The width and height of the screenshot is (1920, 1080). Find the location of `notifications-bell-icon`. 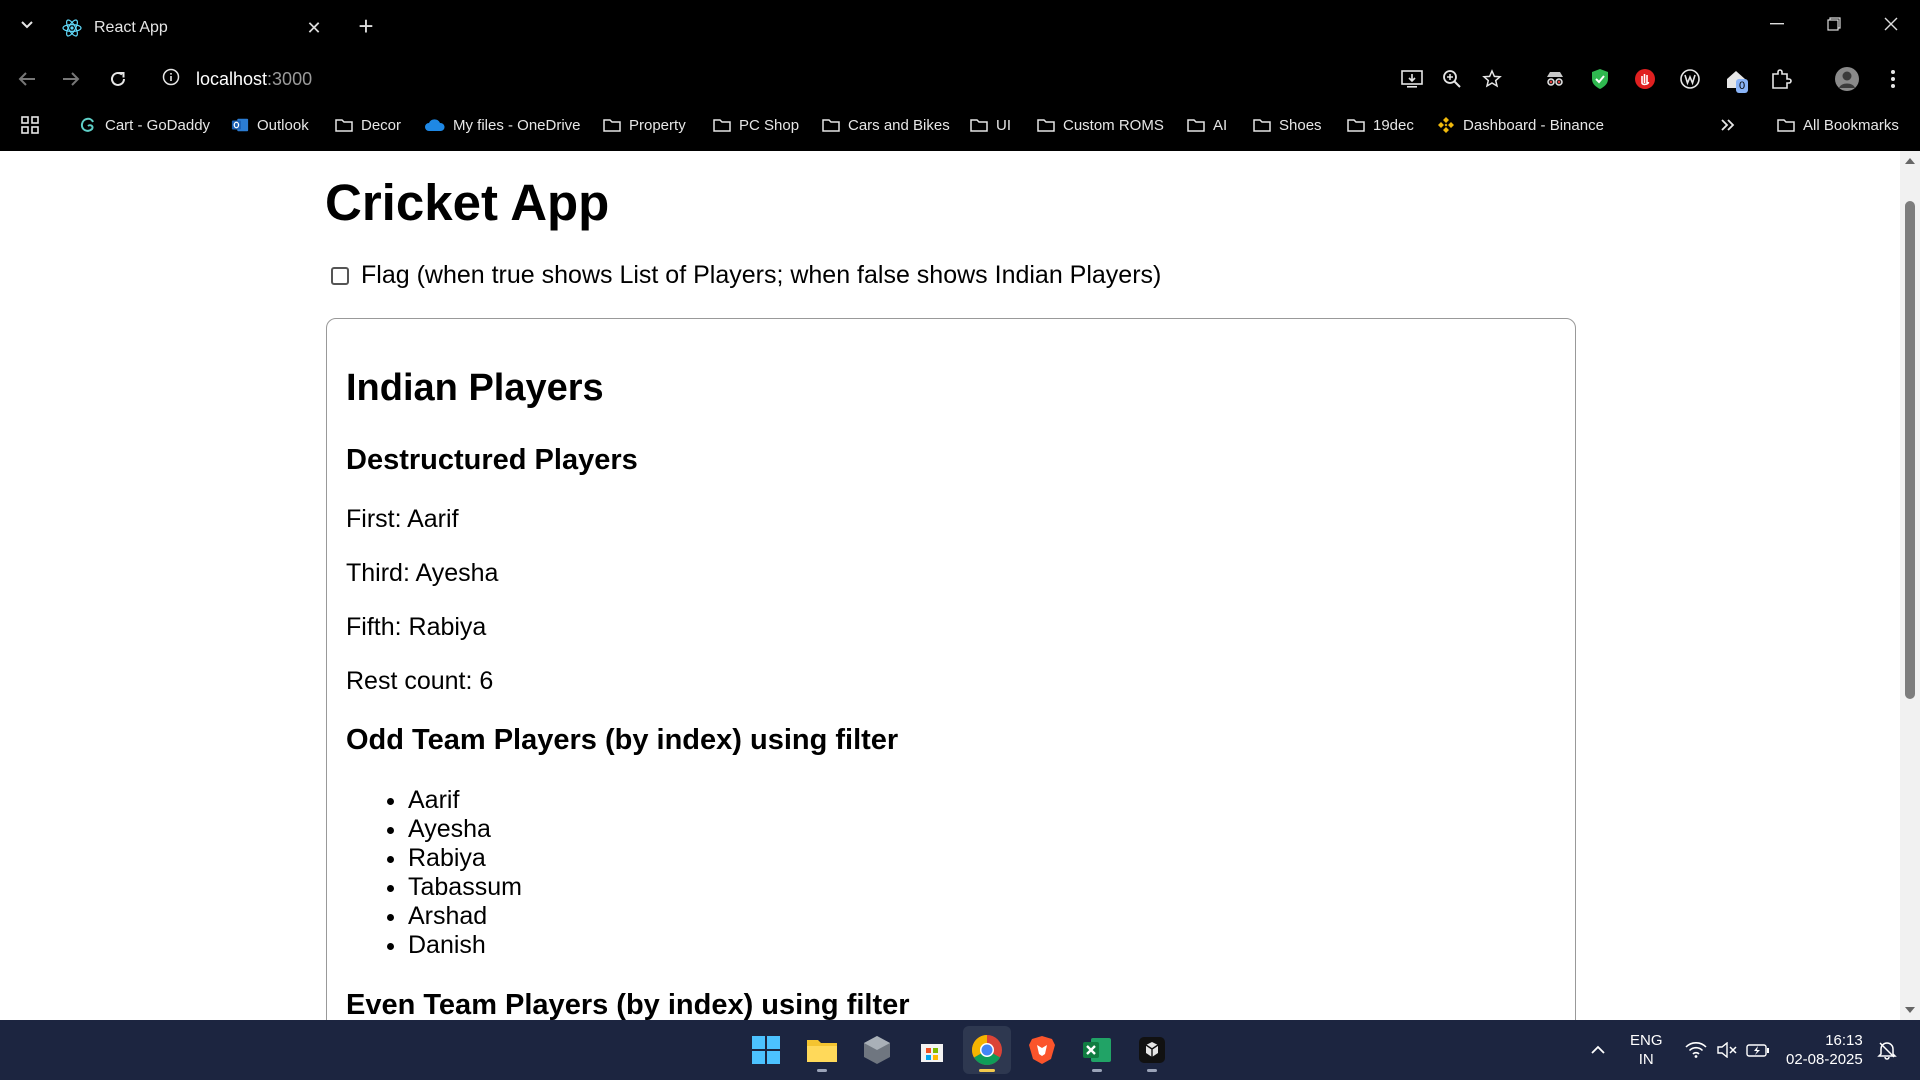

notifications-bell-icon is located at coordinates (1887, 1050).